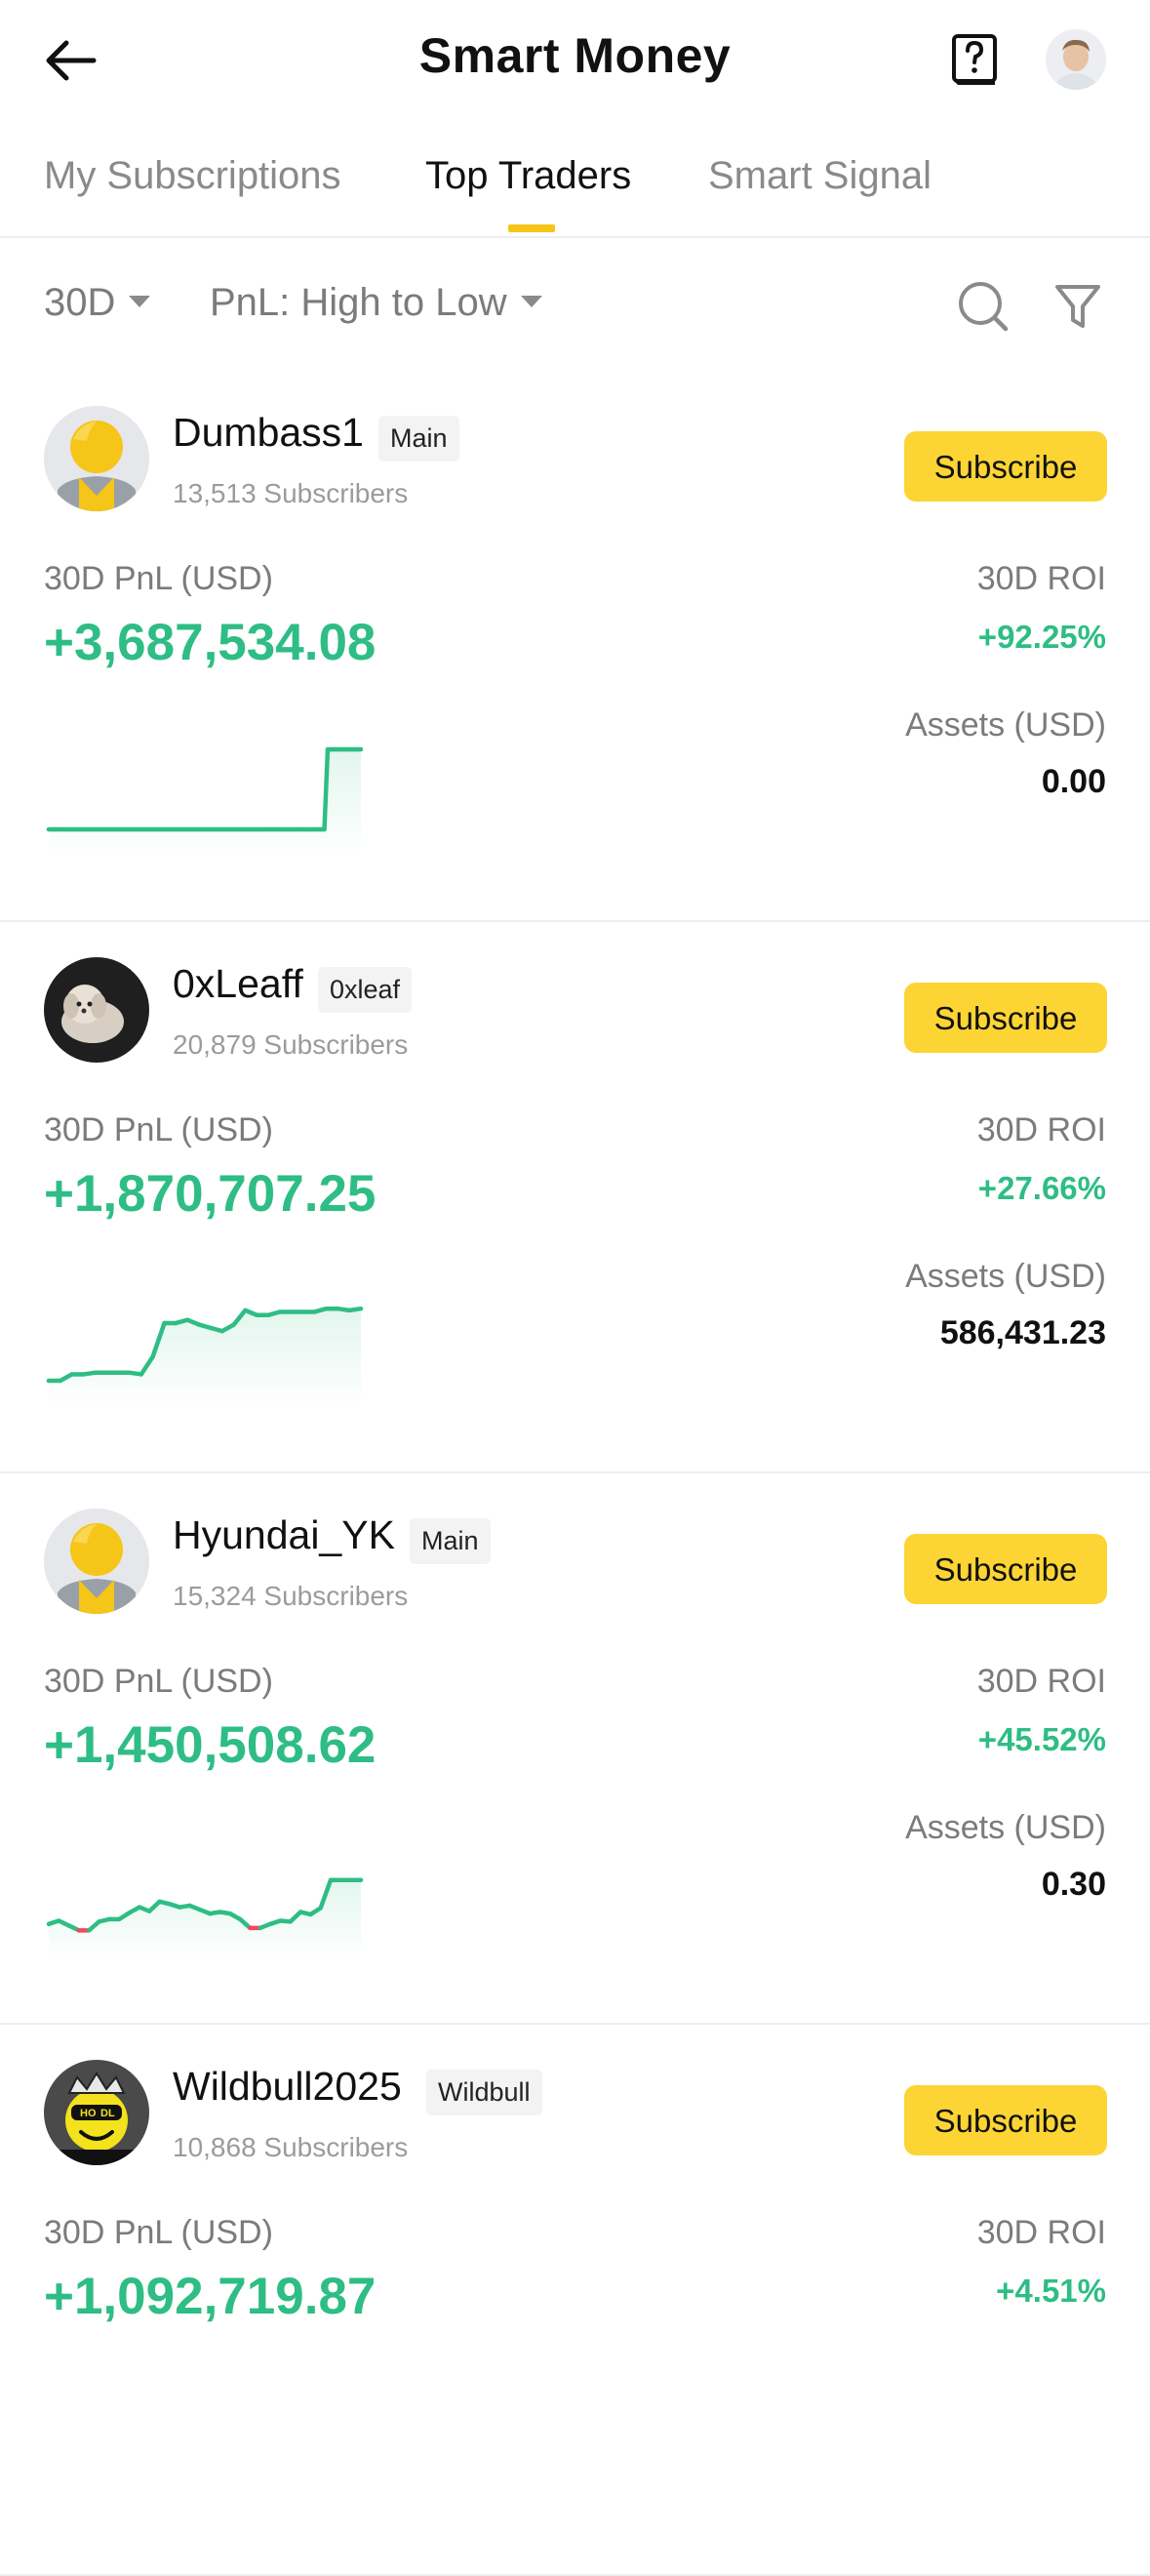  What do you see at coordinates (820, 176) in the screenshot?
I see `tab-smart-signal: Smart Signal` at bounding box center [820, 176].